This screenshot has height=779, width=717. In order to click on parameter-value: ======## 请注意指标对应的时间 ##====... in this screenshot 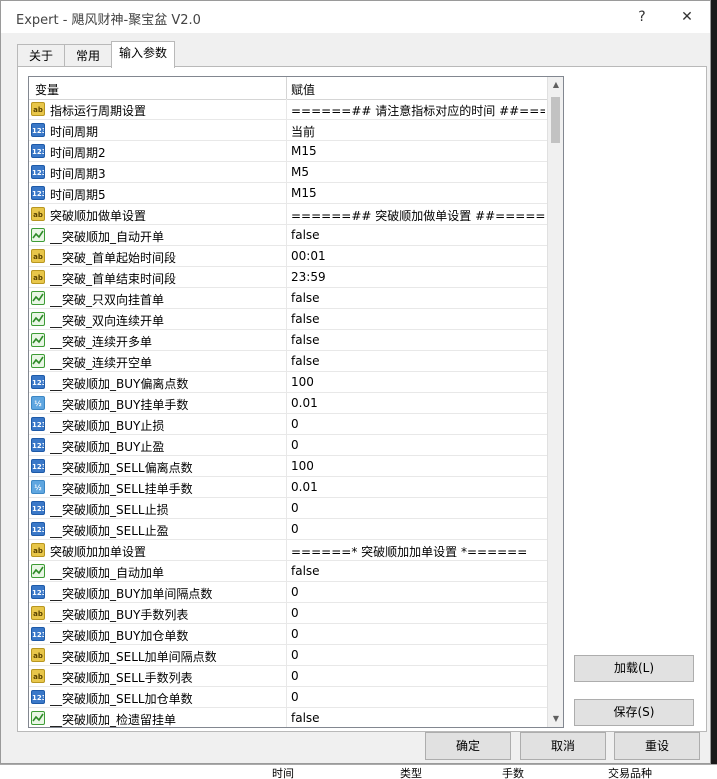, I will do `click(418, 110)`.